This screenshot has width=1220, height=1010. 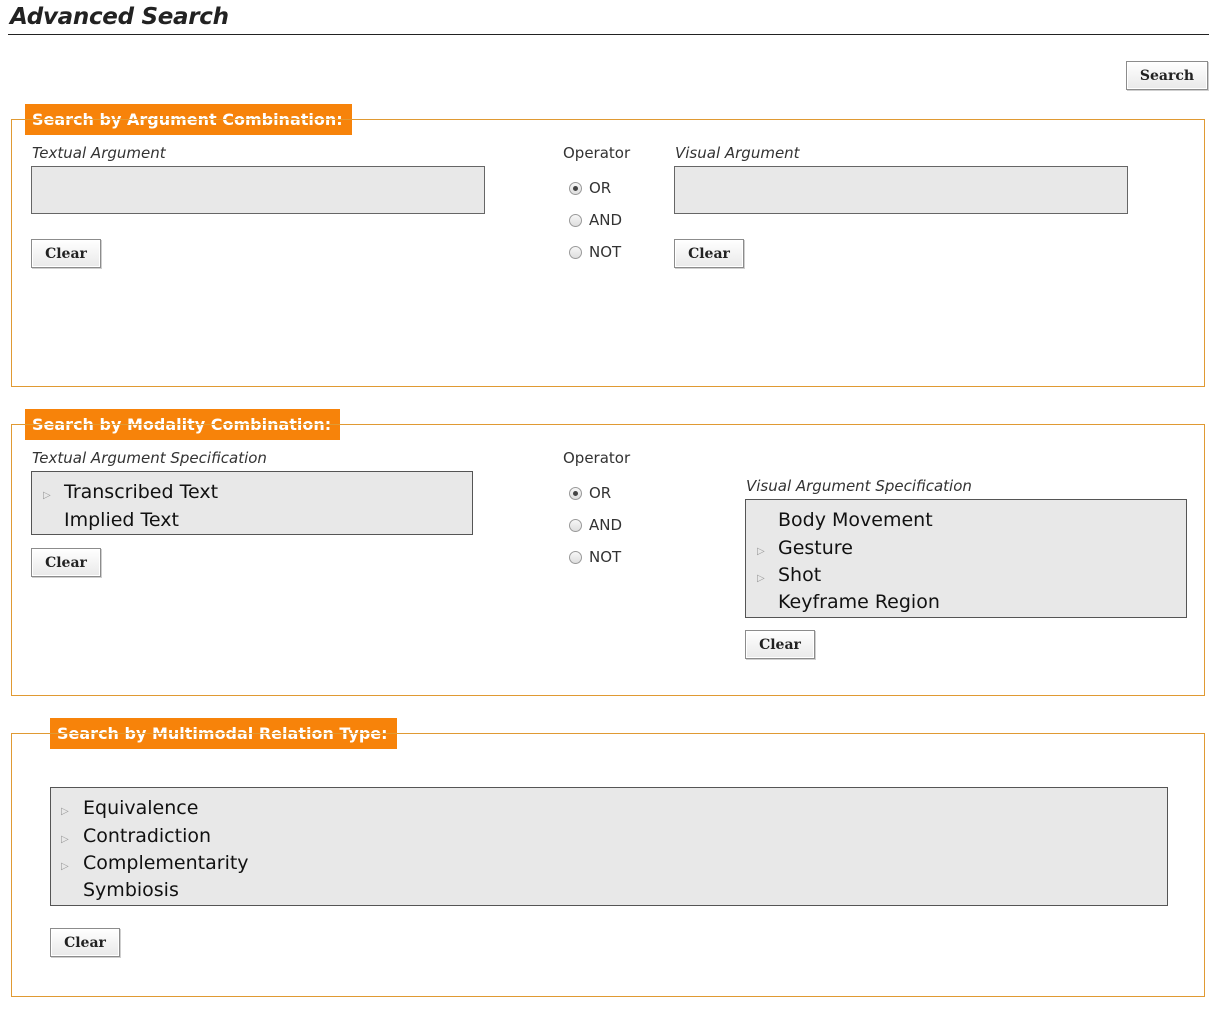 I want to click on visual-specification-label: Visual Argument Specification, so click(x=859, y=486).